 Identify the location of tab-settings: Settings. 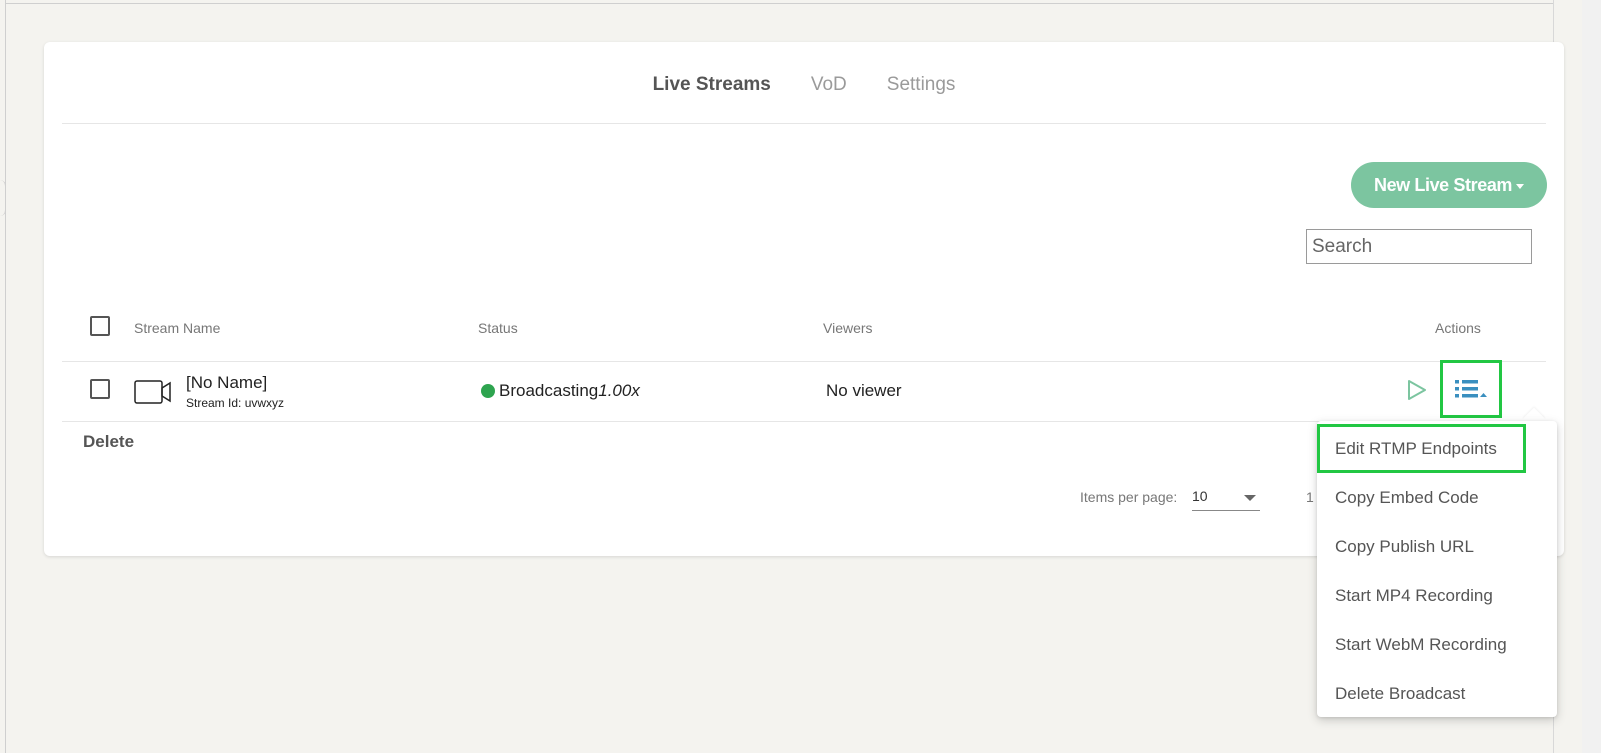
(921, 85).